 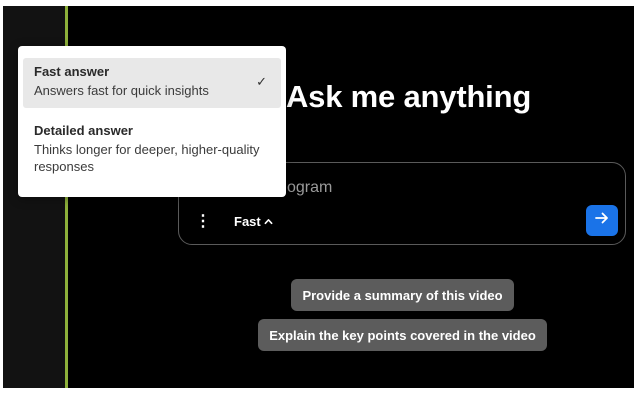 I want to click on window-bottom-border, so click(x=318, y=391).